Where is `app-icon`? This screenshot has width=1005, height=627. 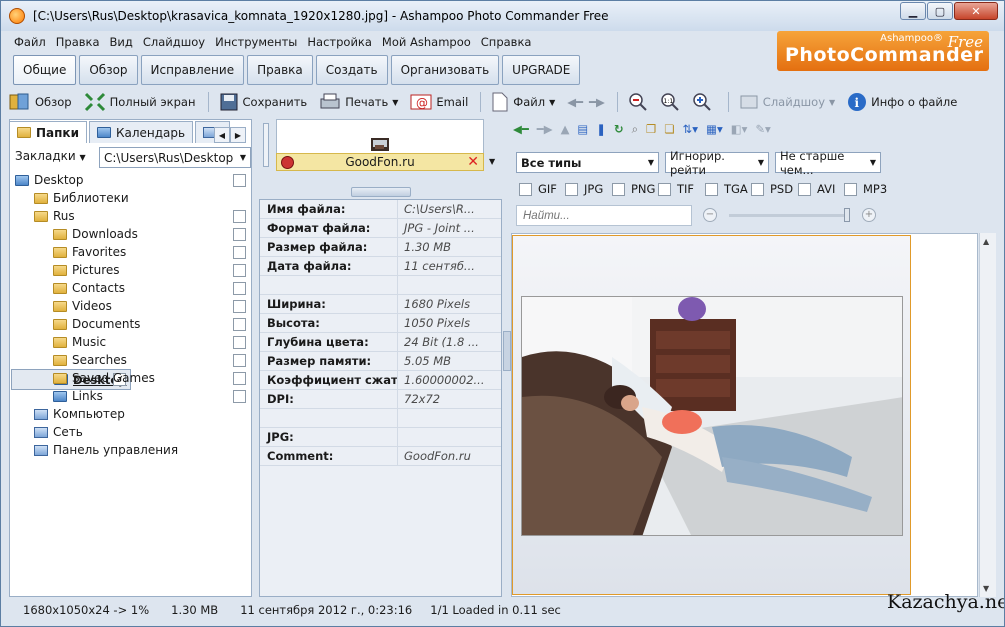 app-icon is located at coordinates (17, 16).